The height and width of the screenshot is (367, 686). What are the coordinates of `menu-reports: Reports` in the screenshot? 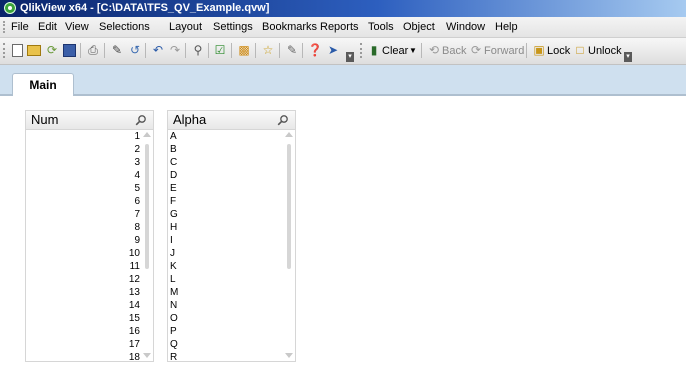 It's located at (339, 27).